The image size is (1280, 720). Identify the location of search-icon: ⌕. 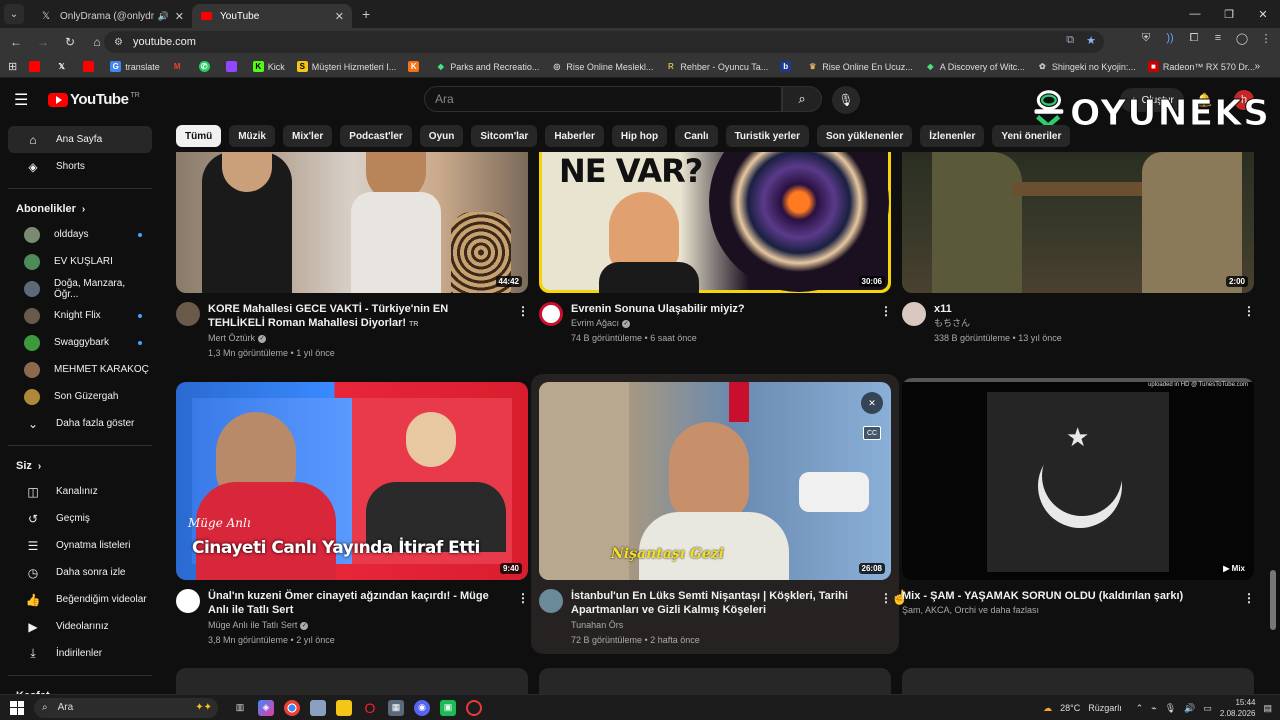
(802, 99).